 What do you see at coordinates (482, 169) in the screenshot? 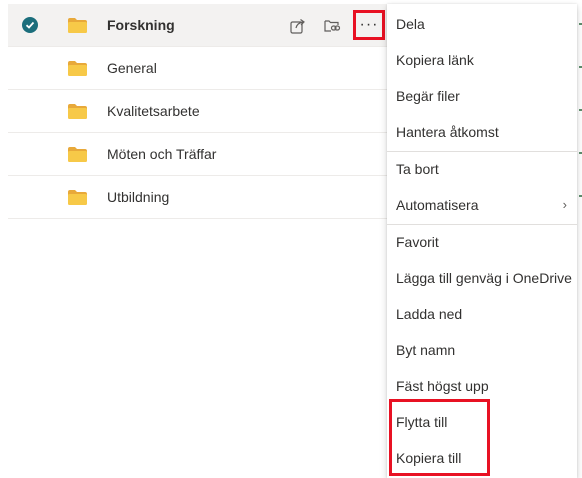
I see `menu-item-ta-bort: Ta bort` at bounding box center [482, 169].